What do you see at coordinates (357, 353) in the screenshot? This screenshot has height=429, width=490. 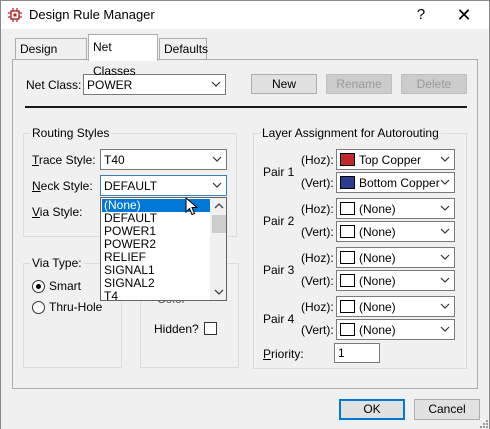 I see `priority-input: 1` at bounding box center [357, 353].